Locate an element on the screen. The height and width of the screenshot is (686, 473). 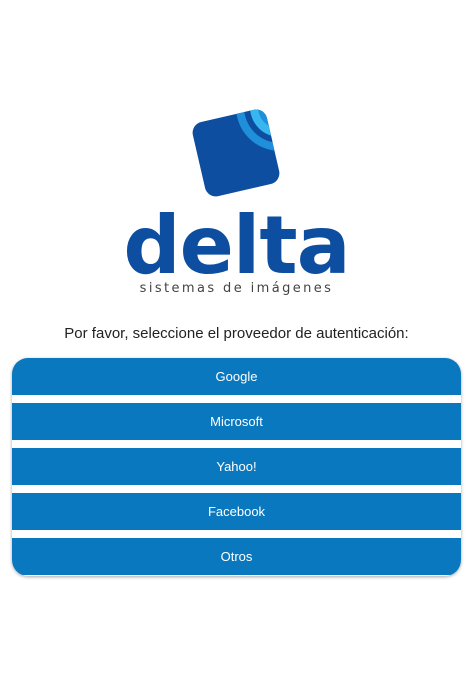
logo-wordmark: delta is located at coordinates (236, 245).